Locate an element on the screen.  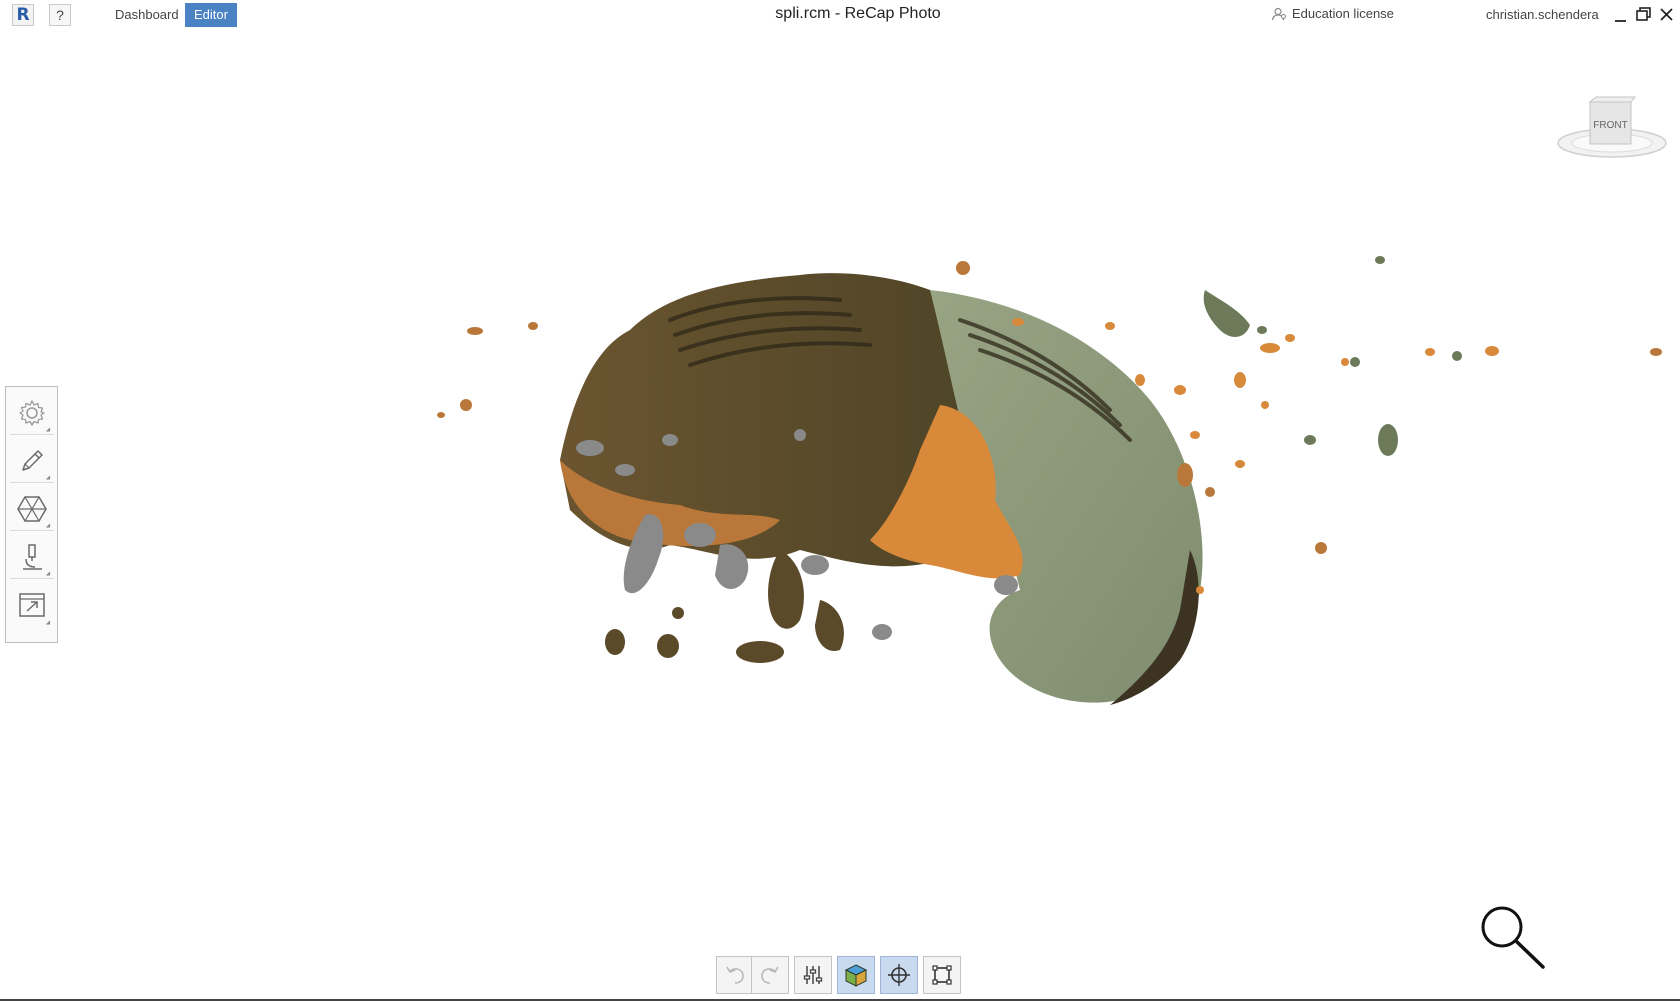
undo-icon is located at coordinates (735, 975).